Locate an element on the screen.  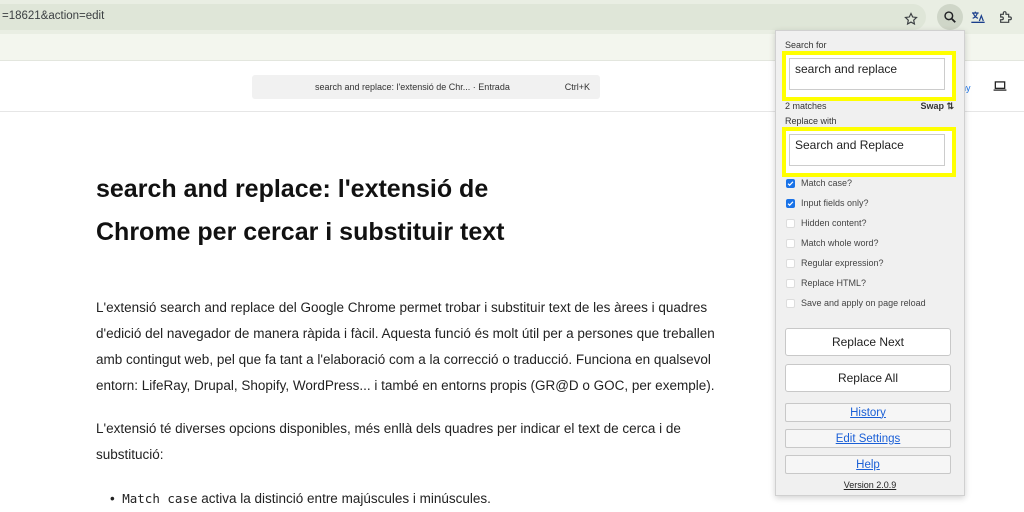
search-input: search and replace is located at coordinates (867, 74).